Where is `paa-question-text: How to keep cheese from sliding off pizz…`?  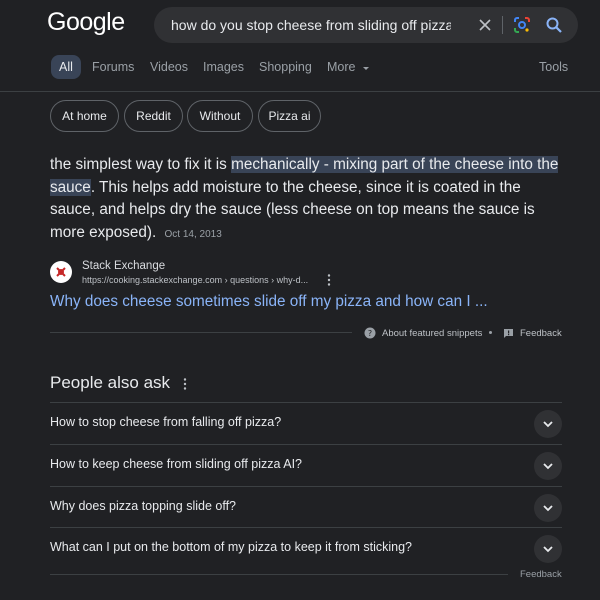
paa-question-text: How to keep cheese from sliding off pizz… is located at coordinates (176, 464).